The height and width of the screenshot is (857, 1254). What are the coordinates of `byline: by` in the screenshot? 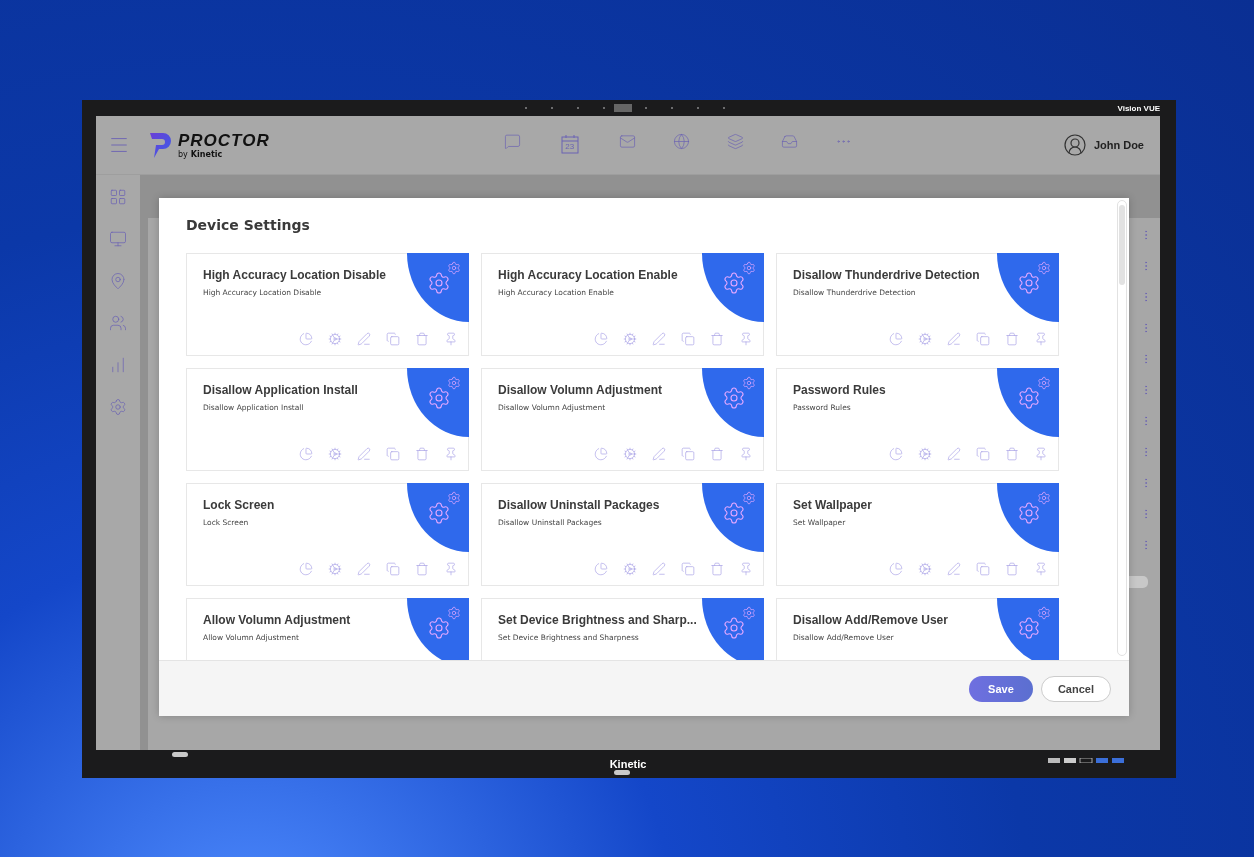 It's located at (183, 154).